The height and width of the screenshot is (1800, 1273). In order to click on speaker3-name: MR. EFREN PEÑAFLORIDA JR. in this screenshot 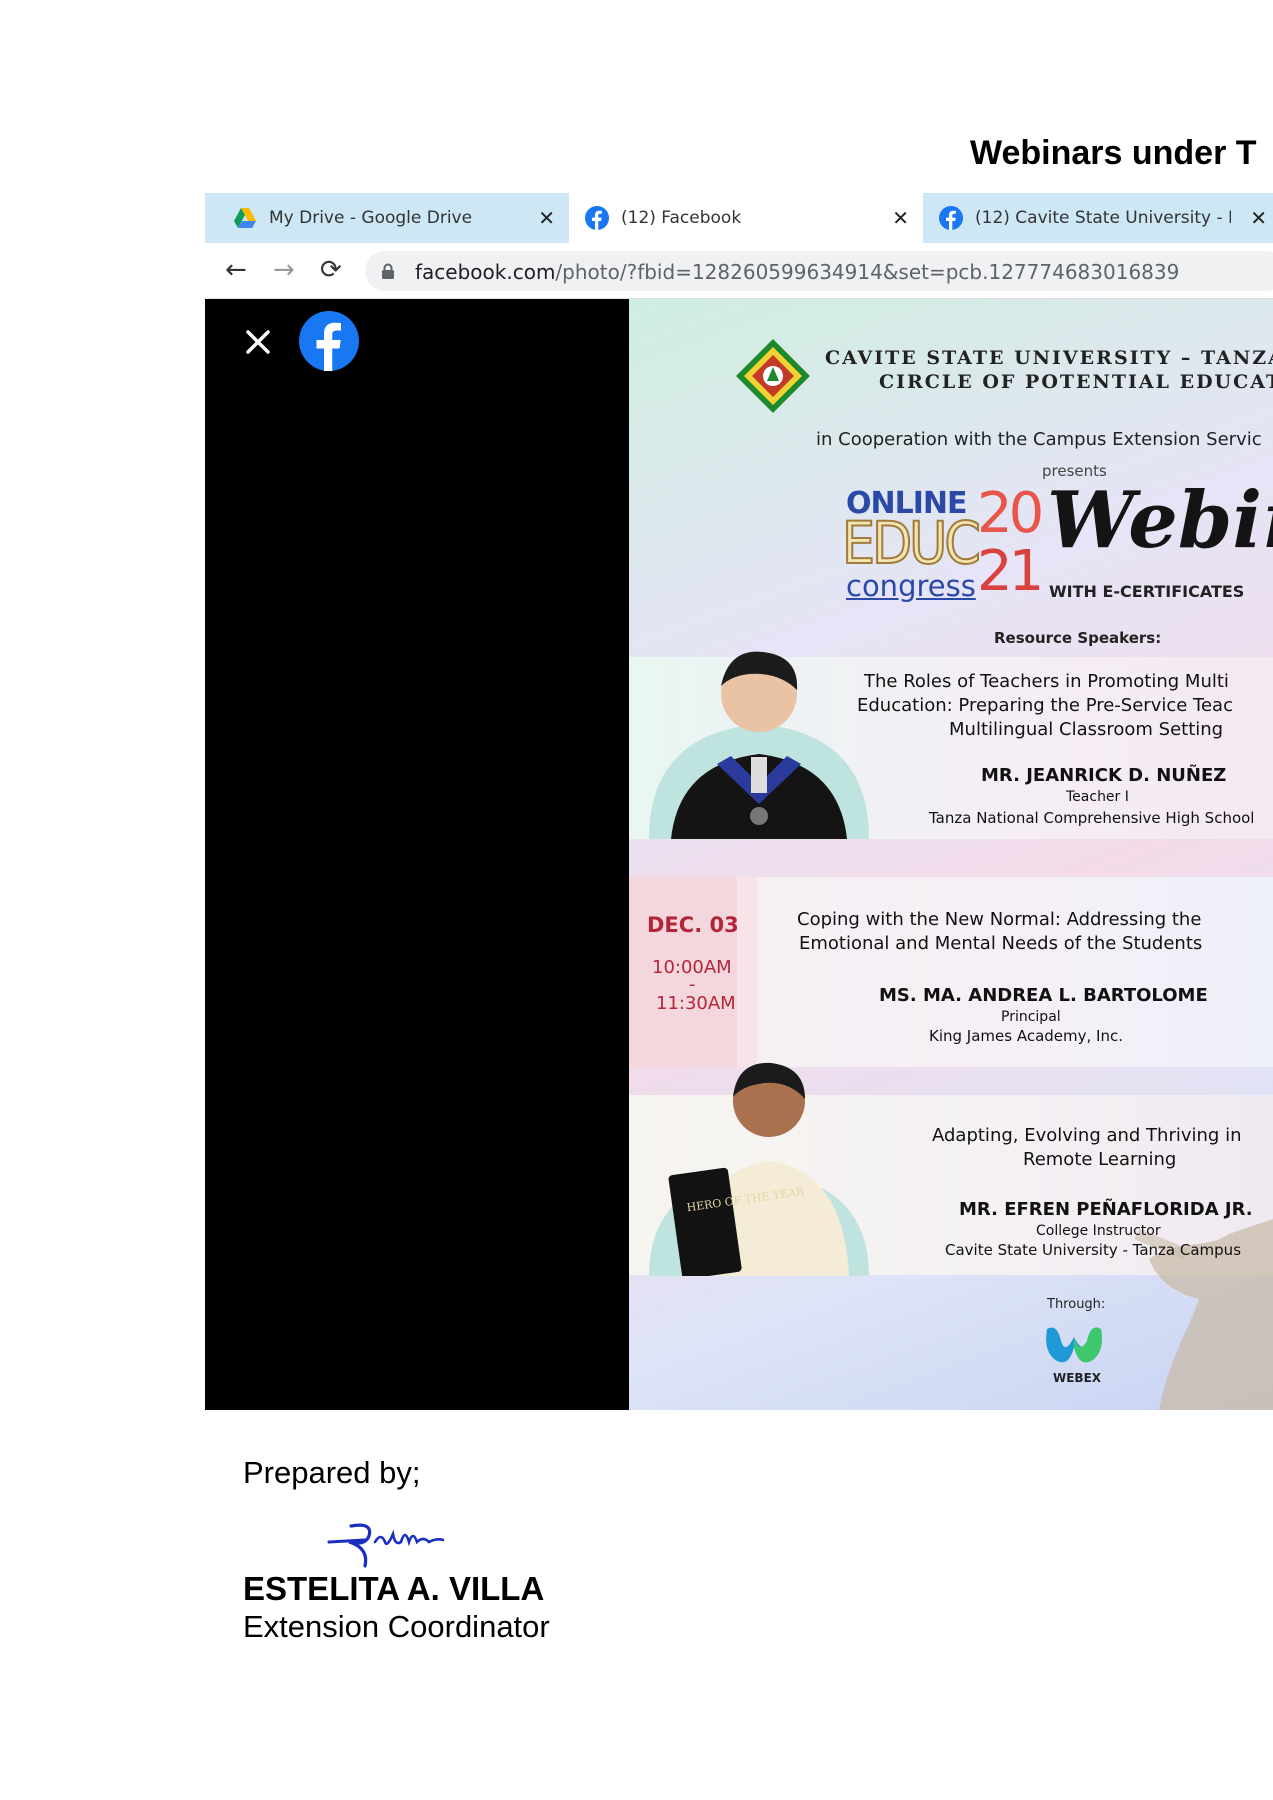, I will do `click(1106, 1209)`.